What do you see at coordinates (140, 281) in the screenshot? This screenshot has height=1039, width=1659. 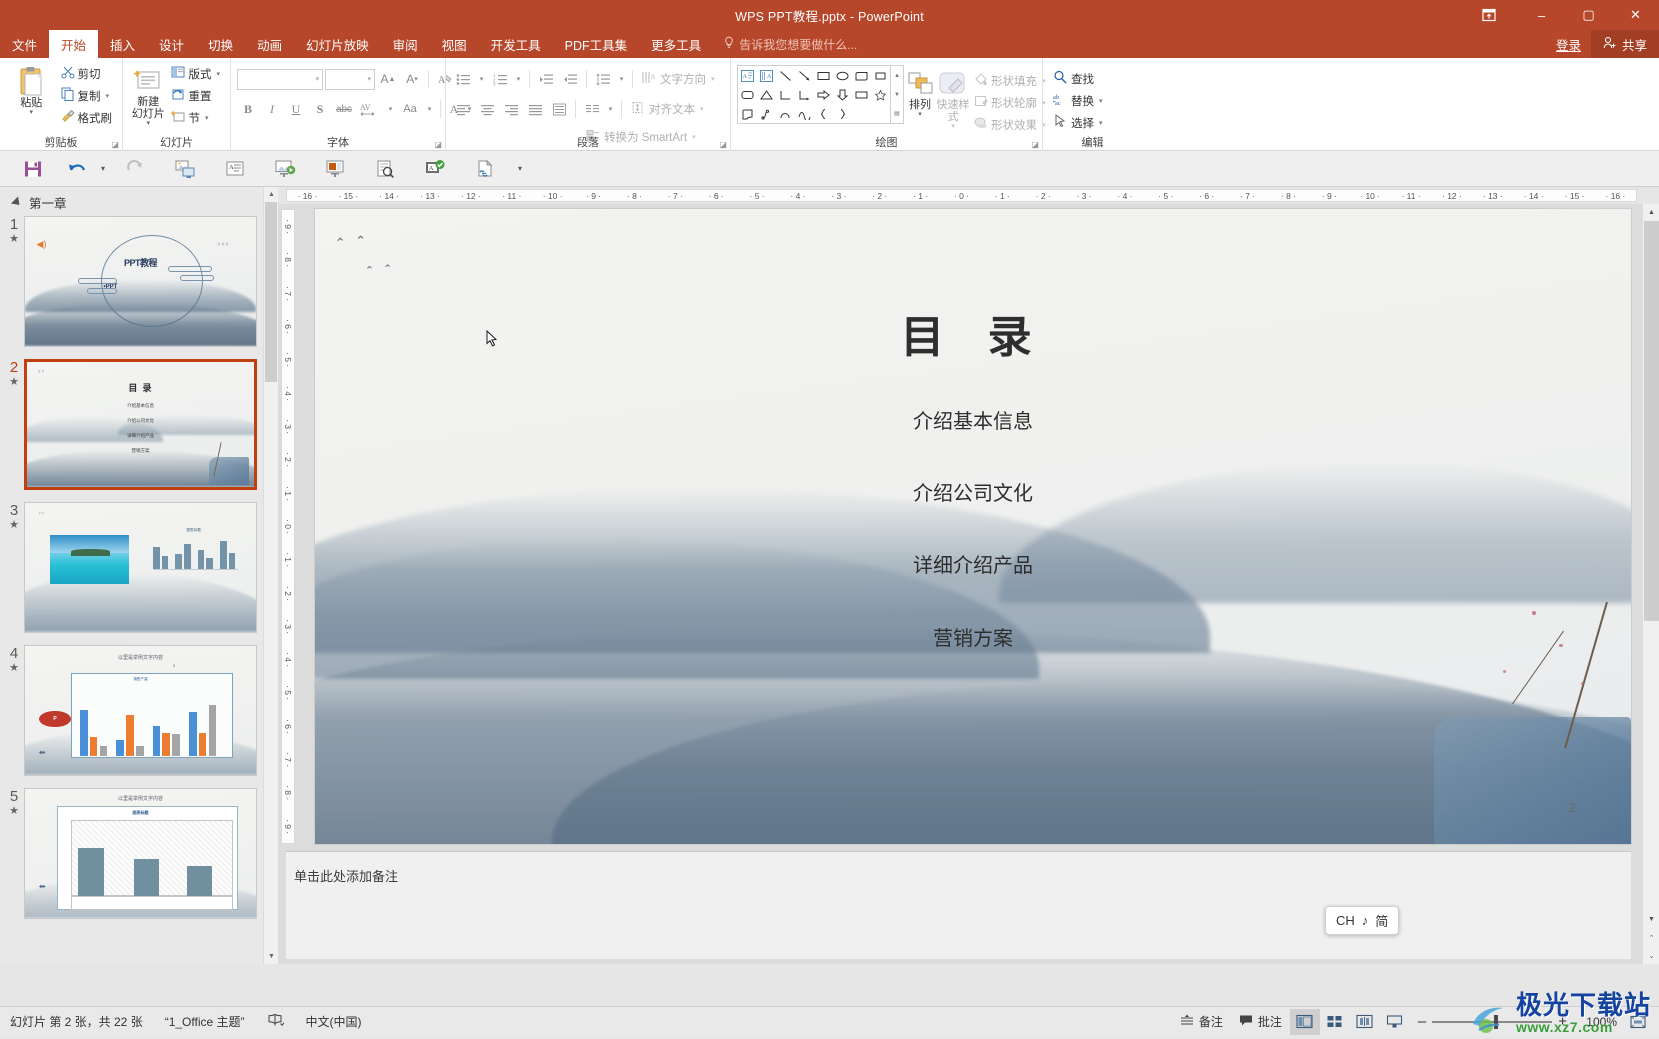 I see `thumbnail-slide-1: PPT教程 •PPT ◀) ᵛ ᵛ ᵛ` at bounding box center [140, 281].